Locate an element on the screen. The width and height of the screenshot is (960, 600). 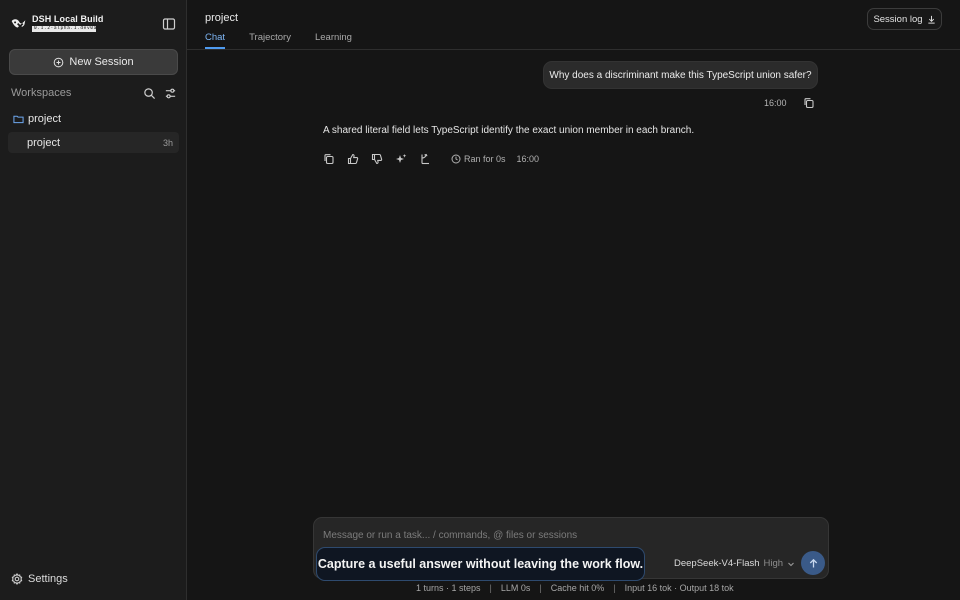
user-message-meta: 16:00 is located at coordinates (789, 103).